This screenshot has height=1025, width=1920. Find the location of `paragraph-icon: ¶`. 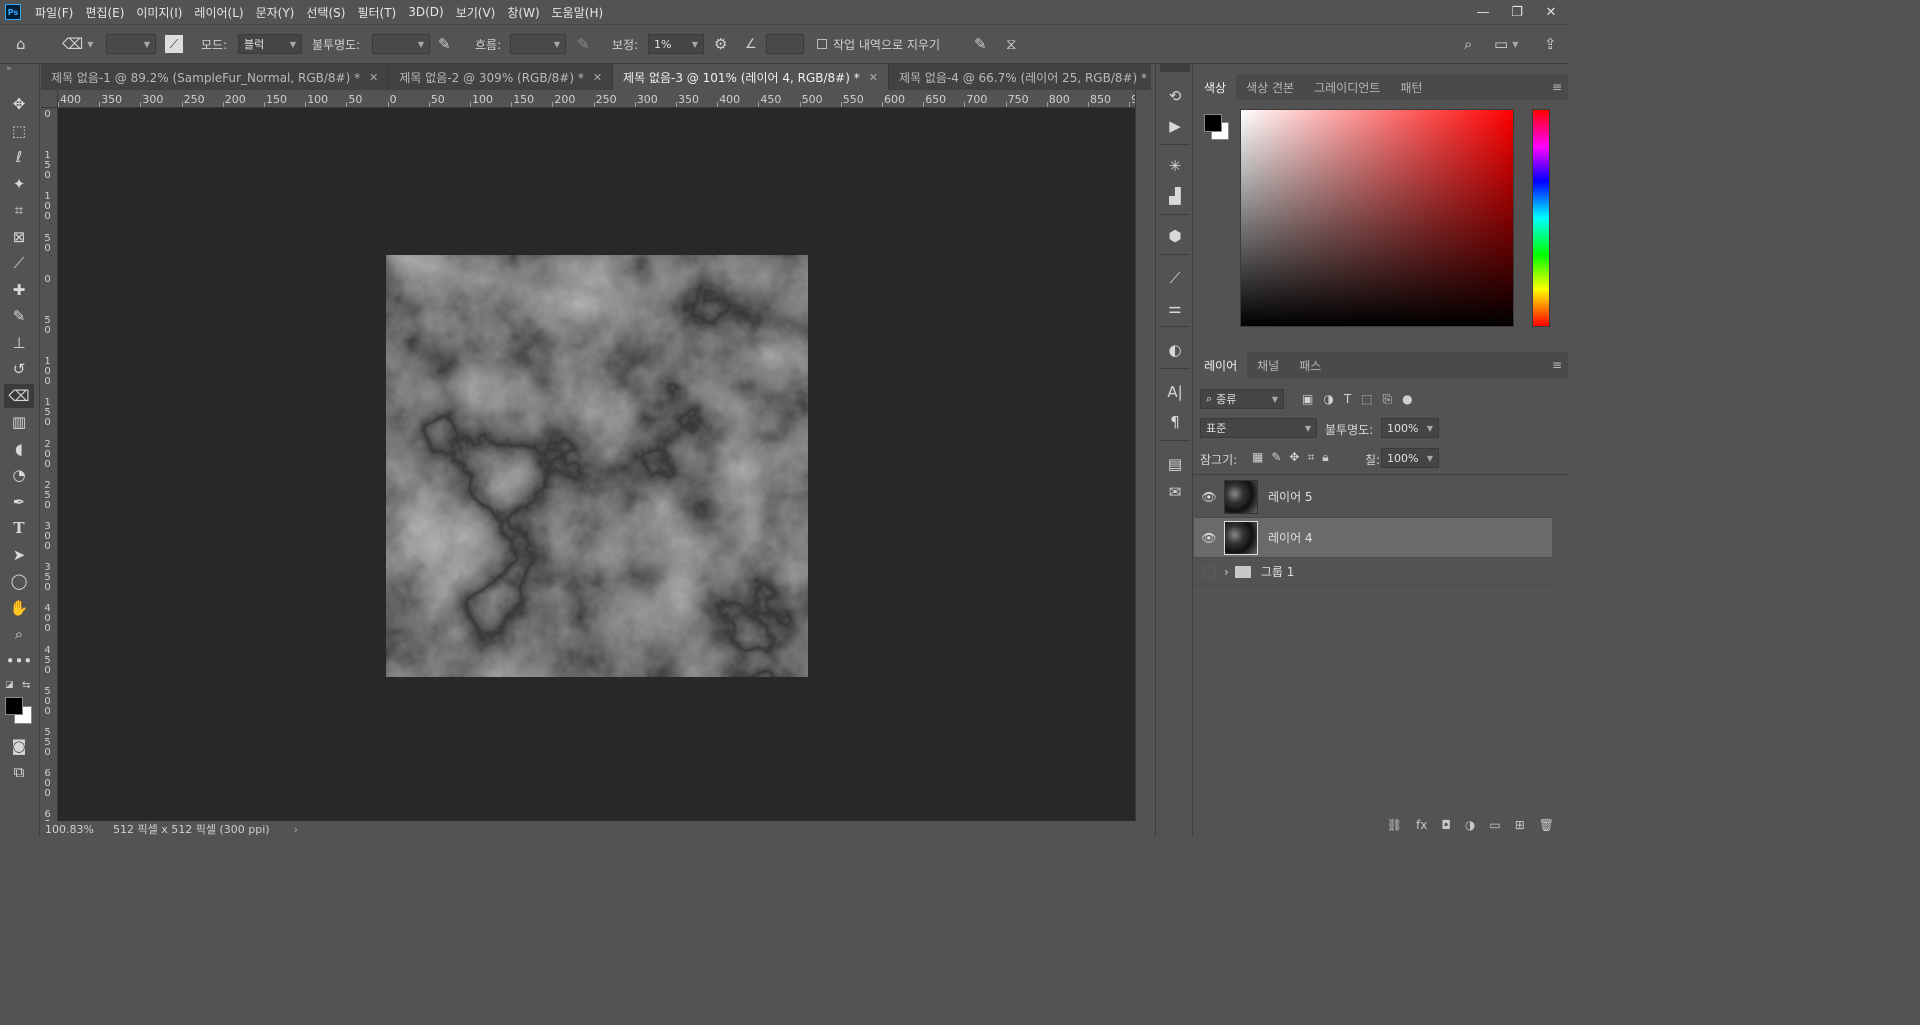

paragraph-icon: ¶ is located at coordinates (1175, 422).